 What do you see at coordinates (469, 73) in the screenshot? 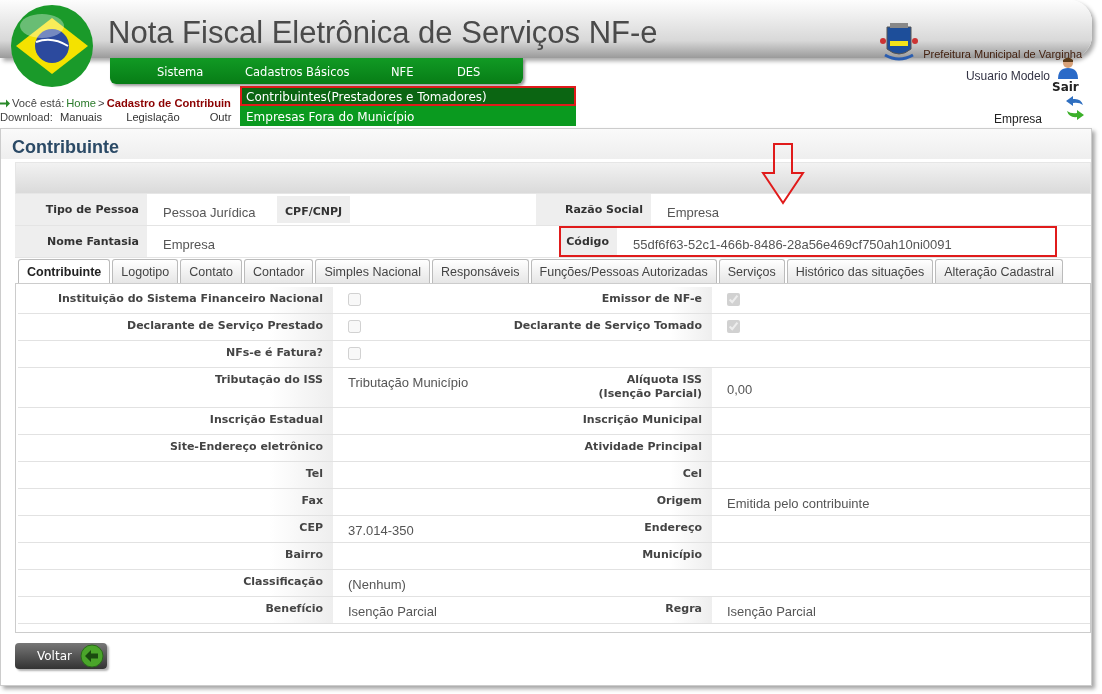
I see `menu-item: DES` at bounding box center [469, 73].